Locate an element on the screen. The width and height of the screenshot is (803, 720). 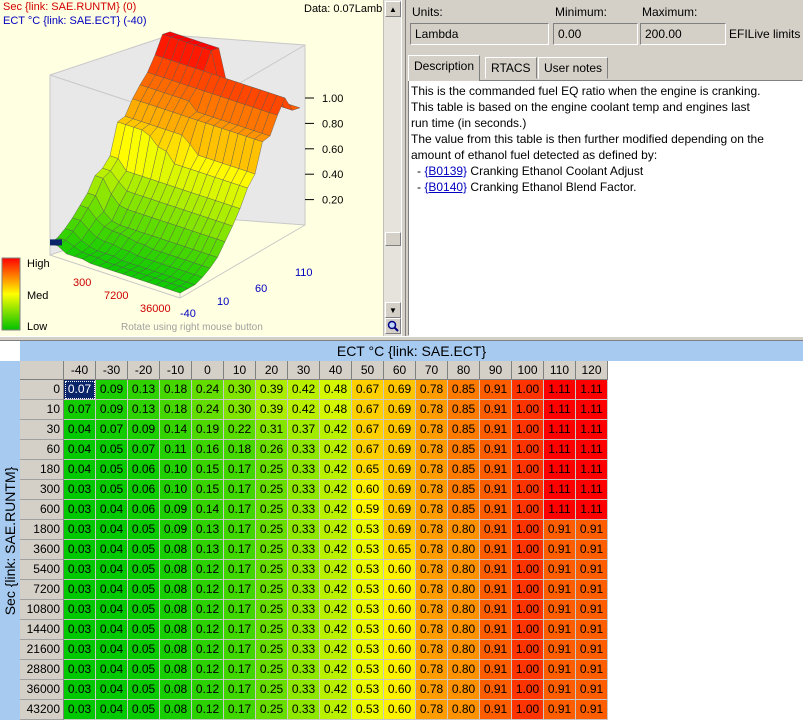
row-header: 5400 is located at coordinates (42, 570).